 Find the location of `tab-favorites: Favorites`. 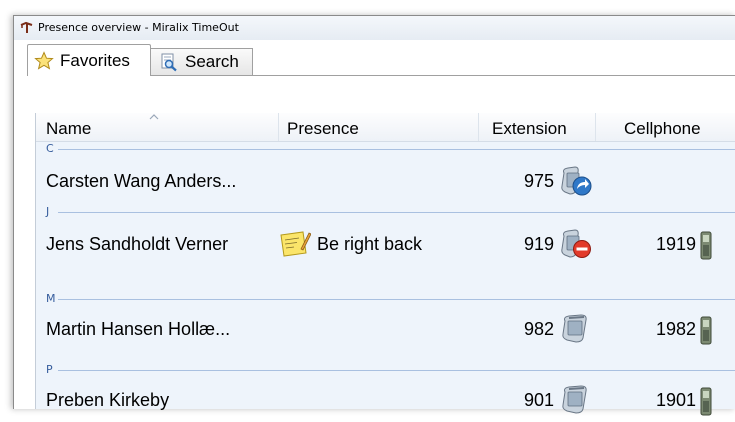

tab-favorites: Favorites is located at coordinates (89, 60).